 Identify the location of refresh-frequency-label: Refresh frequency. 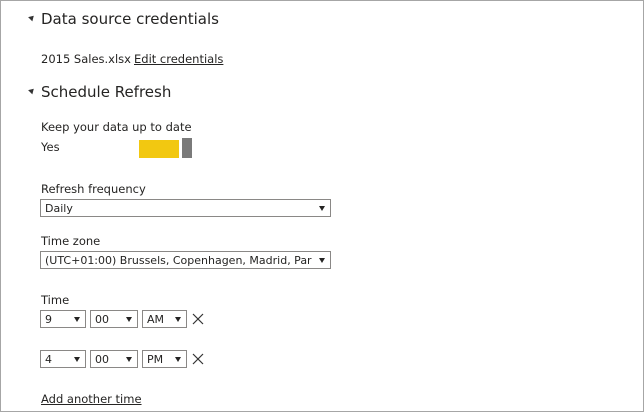
(93, 189).